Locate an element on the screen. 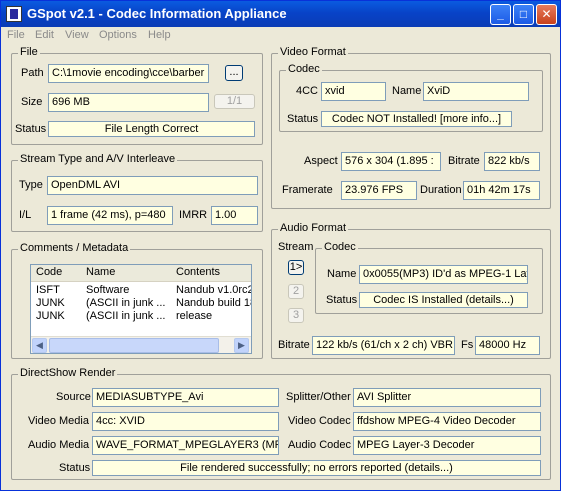  audio-name-field: 0x0055(MP3) ID'd as MPEG-1 Lay is located at coordinates (443, 274).